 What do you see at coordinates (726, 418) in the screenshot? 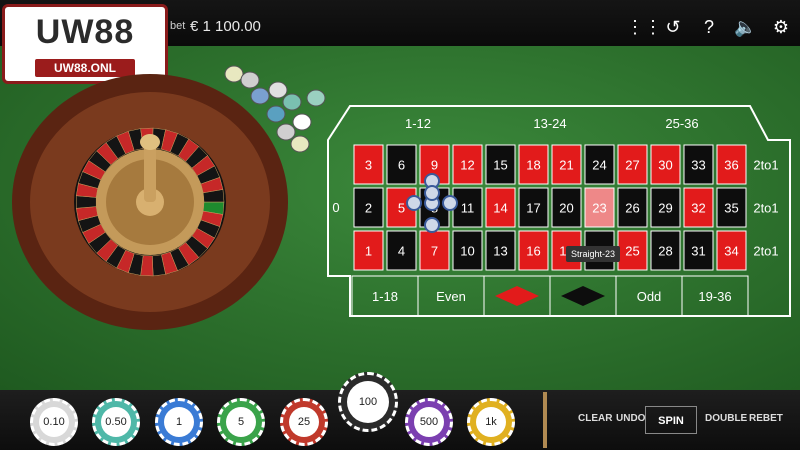
I see `double-button: DOUBLE` at bounding box center [726, 418].